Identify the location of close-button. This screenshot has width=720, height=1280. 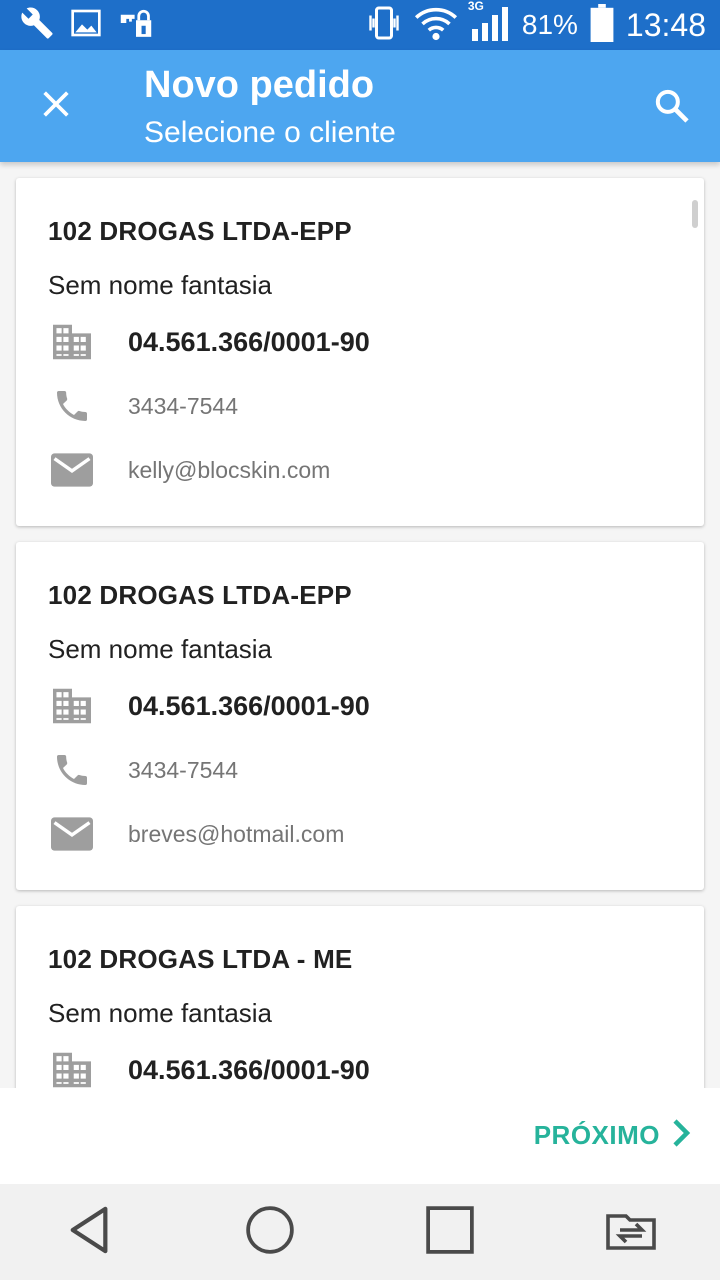
(56, 106).